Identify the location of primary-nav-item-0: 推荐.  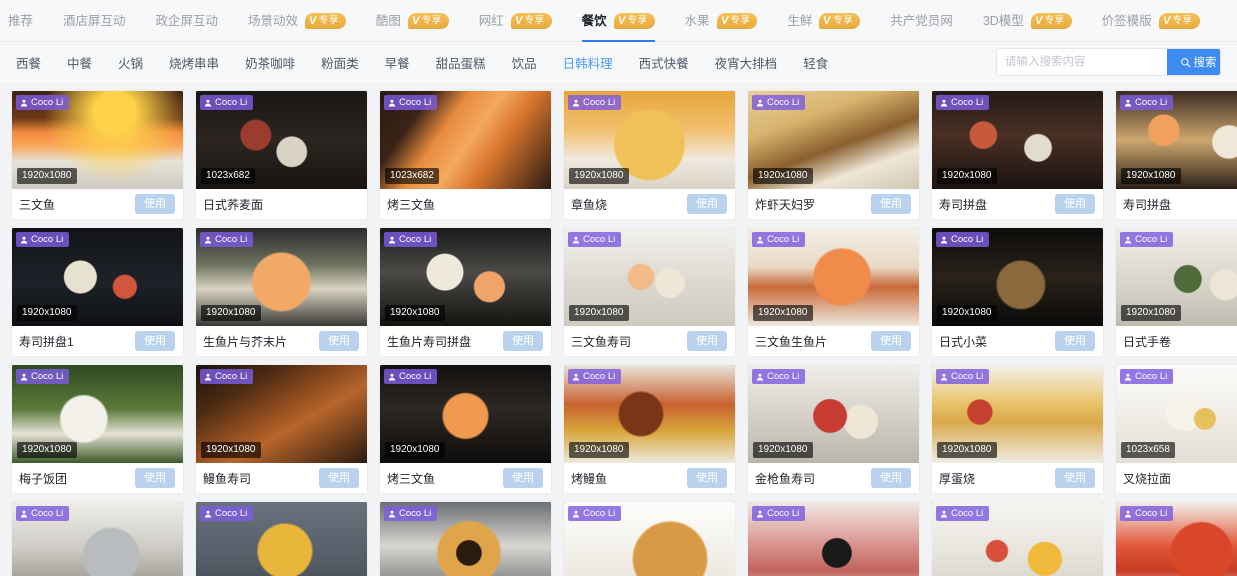
(20, 21).